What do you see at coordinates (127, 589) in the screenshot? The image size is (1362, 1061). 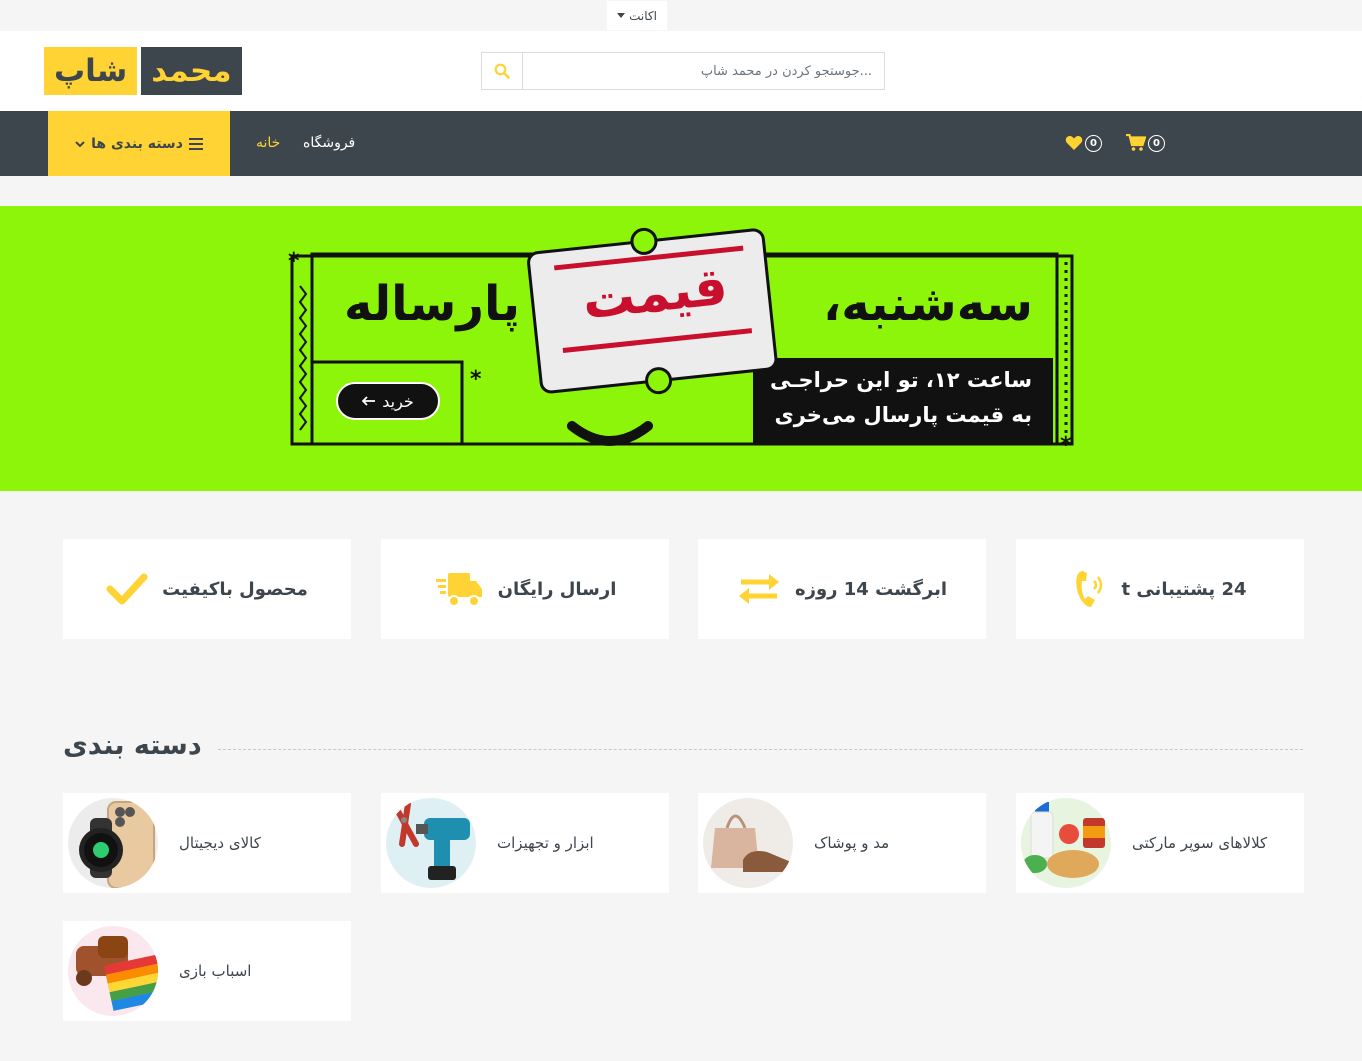 I see `check-icon` at bounding box center [127, 589].